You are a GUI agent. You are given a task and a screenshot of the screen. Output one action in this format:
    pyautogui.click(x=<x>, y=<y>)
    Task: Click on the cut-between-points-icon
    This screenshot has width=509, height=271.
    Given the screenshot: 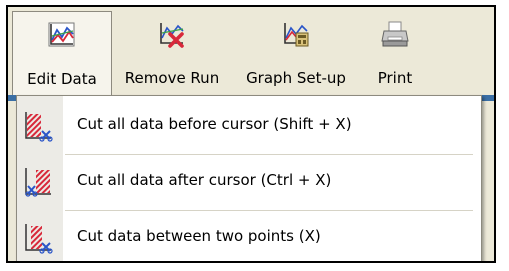 What is the action you would take?
    pyautogui.click(x=39, y=239)
    